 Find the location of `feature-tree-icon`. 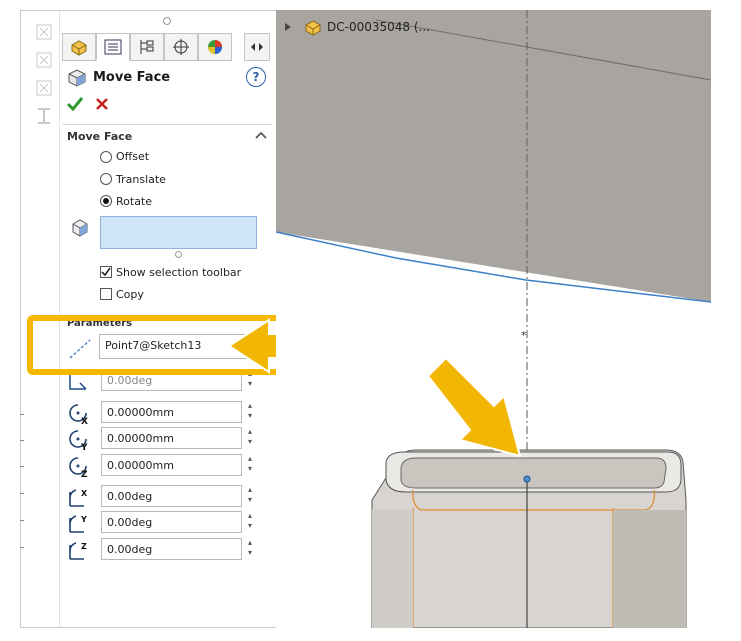

feature-tree-icon is located at coordinates (79, 48).